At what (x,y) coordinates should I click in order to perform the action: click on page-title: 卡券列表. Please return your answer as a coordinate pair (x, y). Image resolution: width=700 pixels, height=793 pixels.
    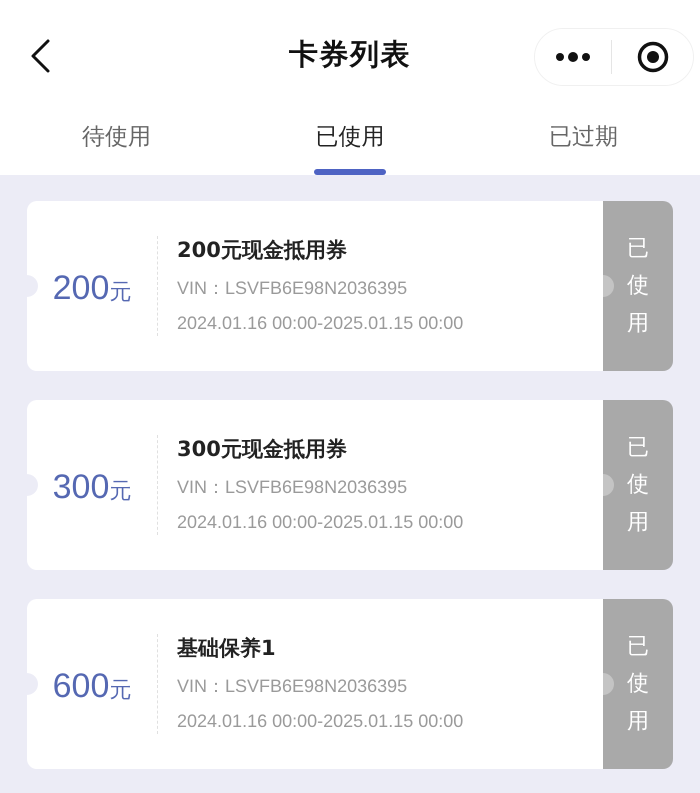
    Looking at the image, I should click on (350, 55).